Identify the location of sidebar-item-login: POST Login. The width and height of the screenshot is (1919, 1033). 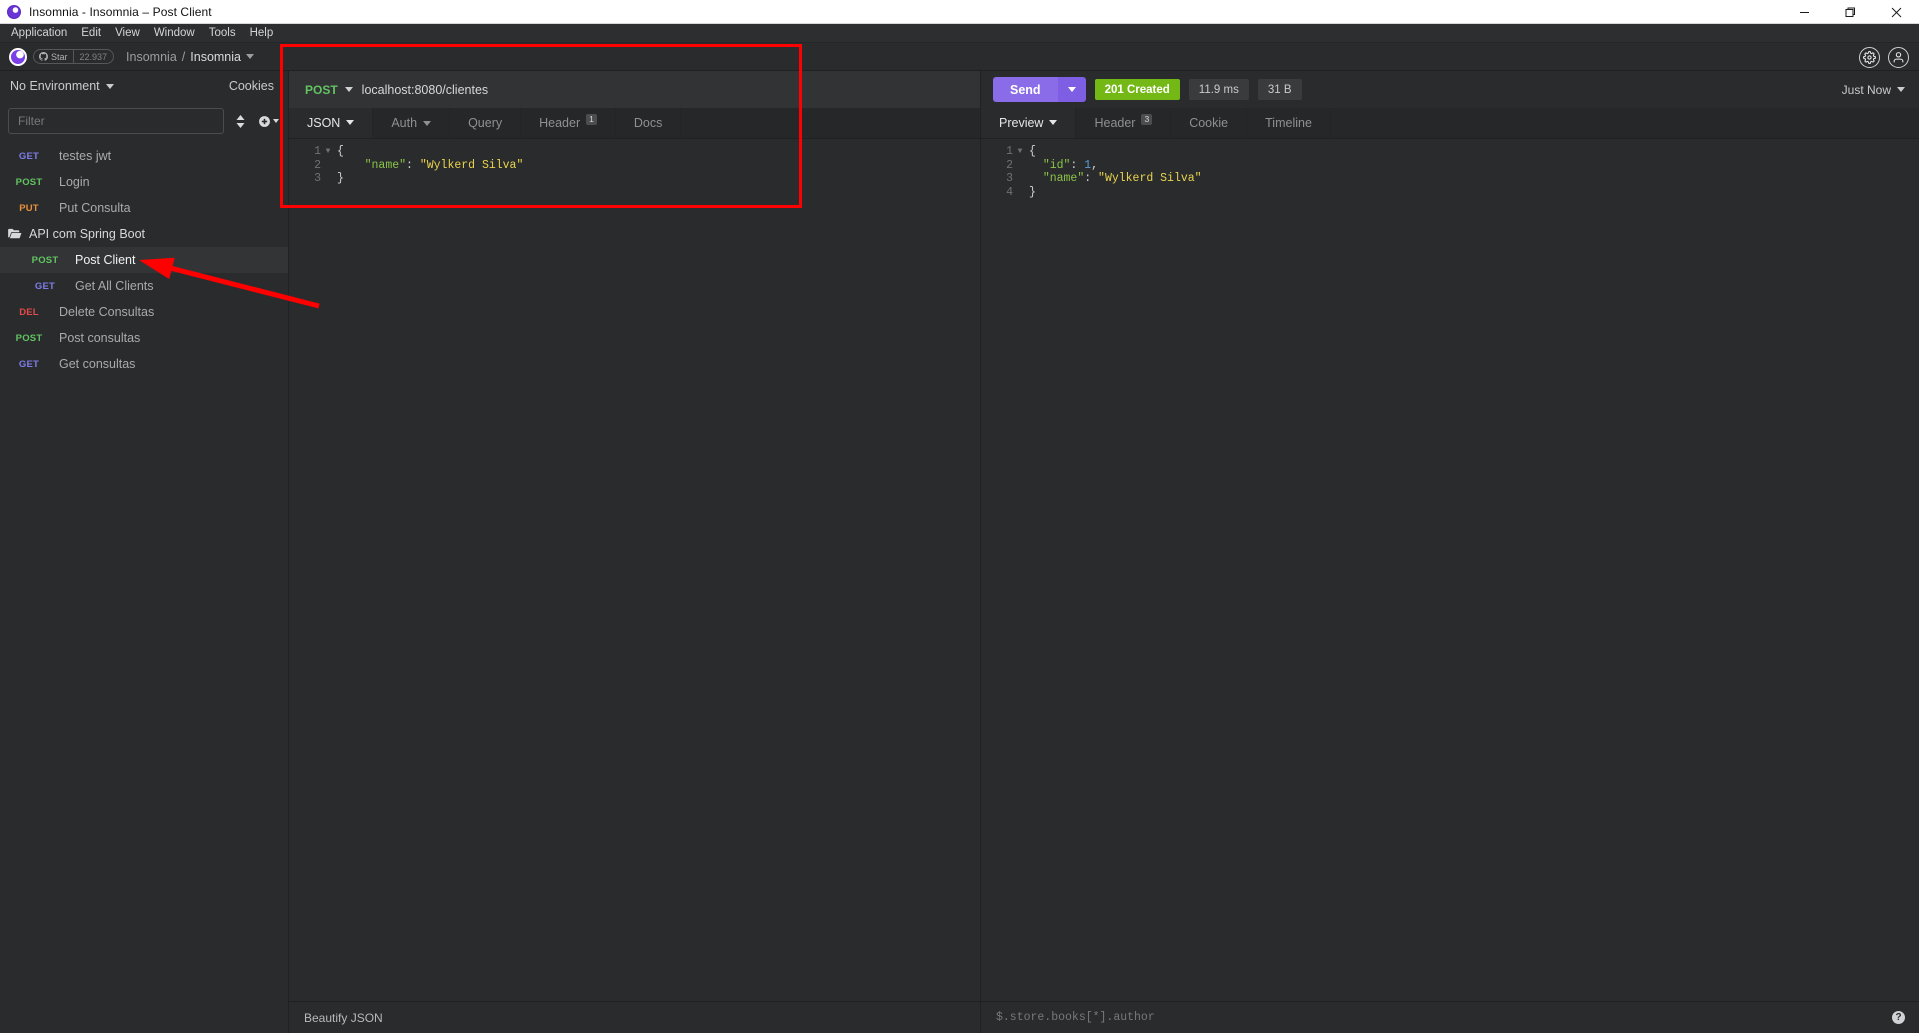
(144, 182).